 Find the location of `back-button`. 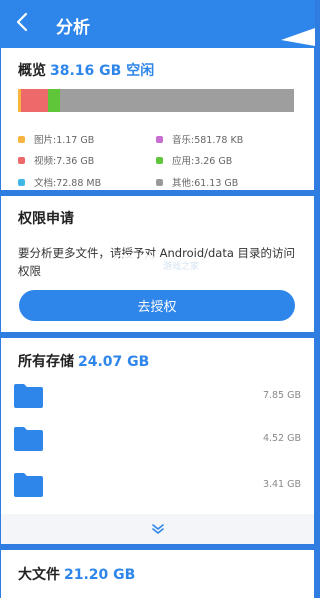

back-button is located at coordinates (22, 22).